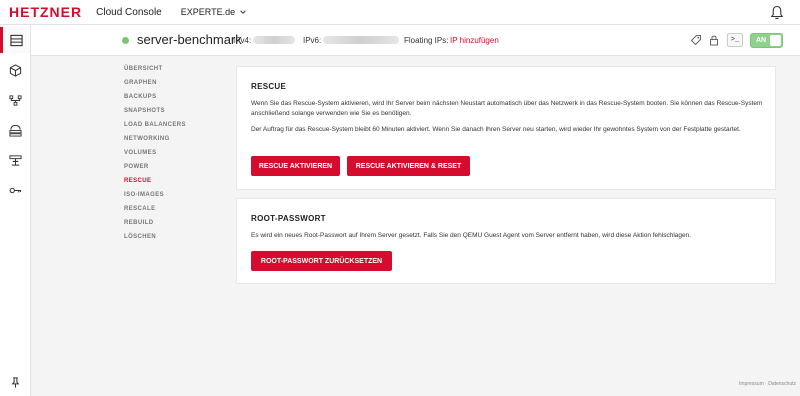 Image resolution: width=800 pixels, height=396 pixels. I want to click on rail-security, so click(15, 190).